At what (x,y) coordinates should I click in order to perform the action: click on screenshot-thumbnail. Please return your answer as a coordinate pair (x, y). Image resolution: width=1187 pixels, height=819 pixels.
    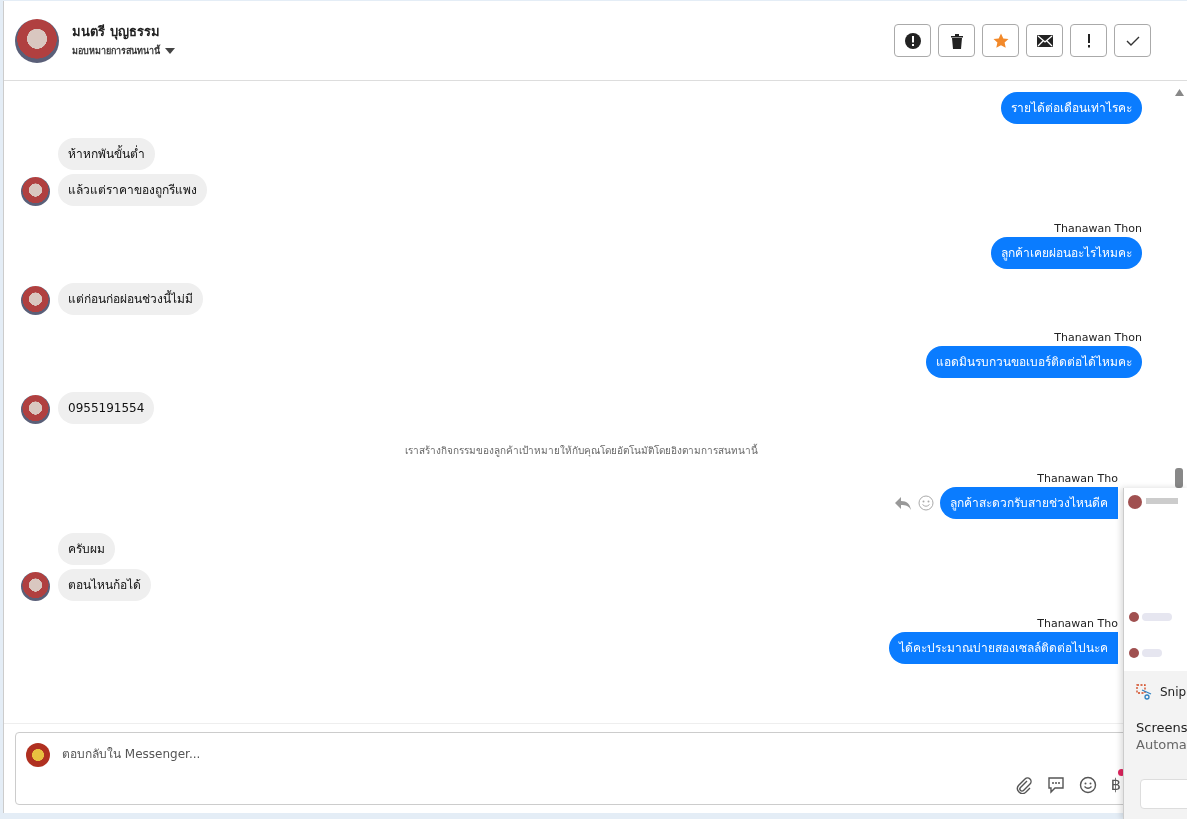
    Looking at the image, I should click on (1155, 579).